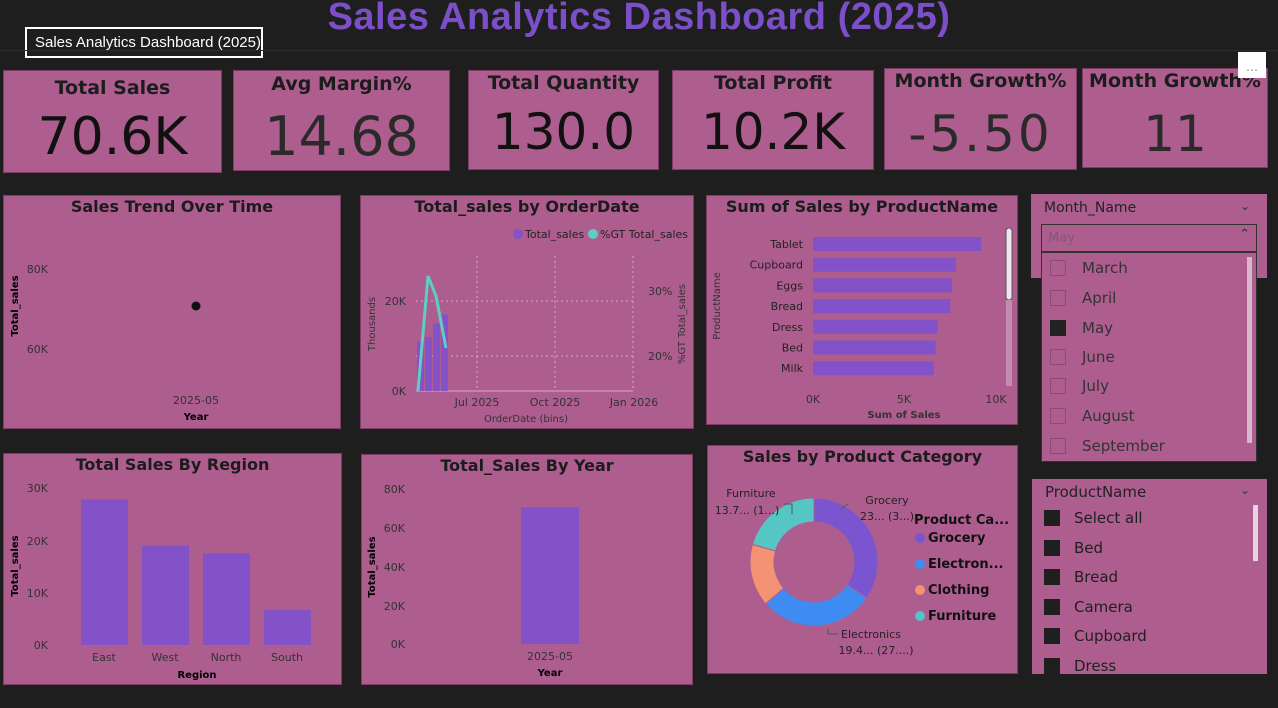 This screenshot has height=708, width=1278. What do you see at coordinates (958, 590) in the screenshot?
I see `legend-label: Clothing` at bounding box center [958, 590].